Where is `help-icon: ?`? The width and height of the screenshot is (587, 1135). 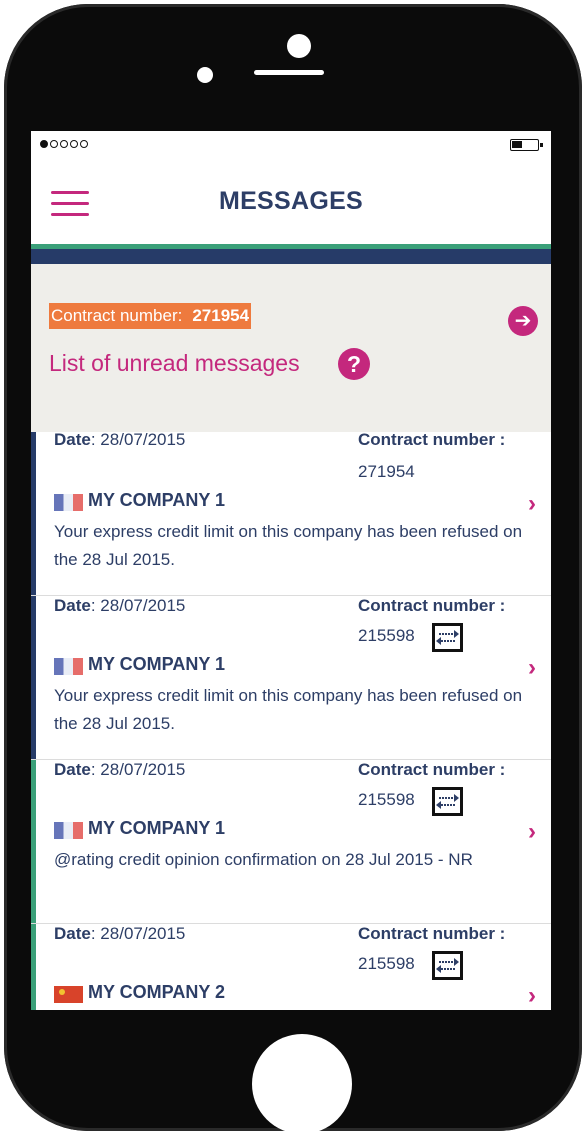 help-icon: ? is located at coordinates (354, 364).